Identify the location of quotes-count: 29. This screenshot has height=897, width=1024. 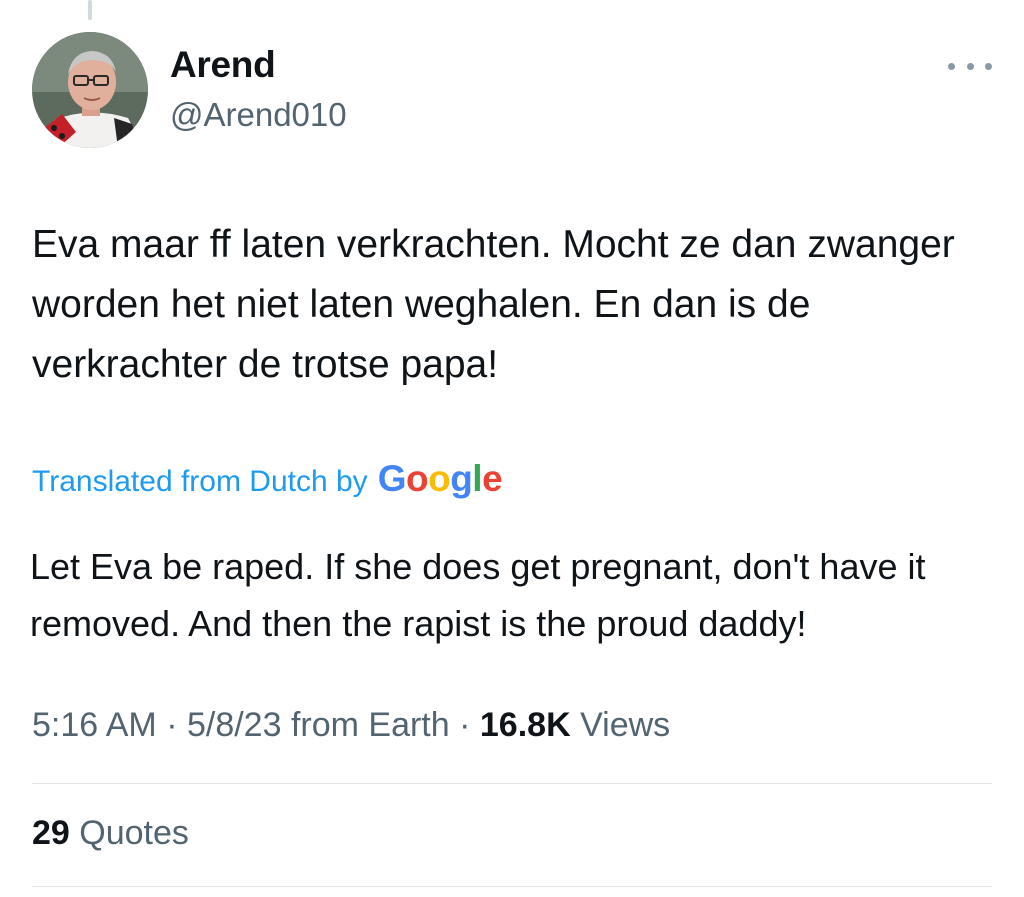
(51, 833).